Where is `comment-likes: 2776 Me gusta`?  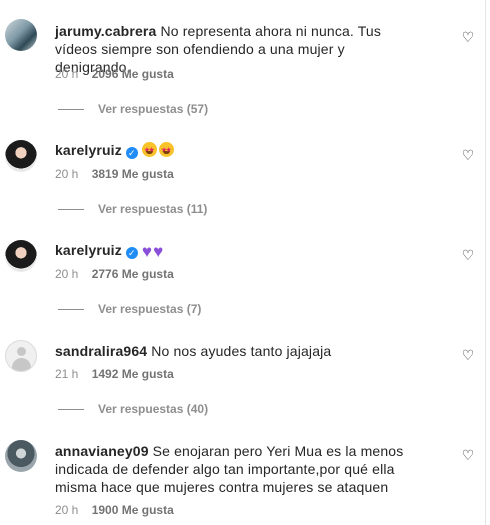
comment-likes: 2776 Me gusta is located at coordinates (133, 274).